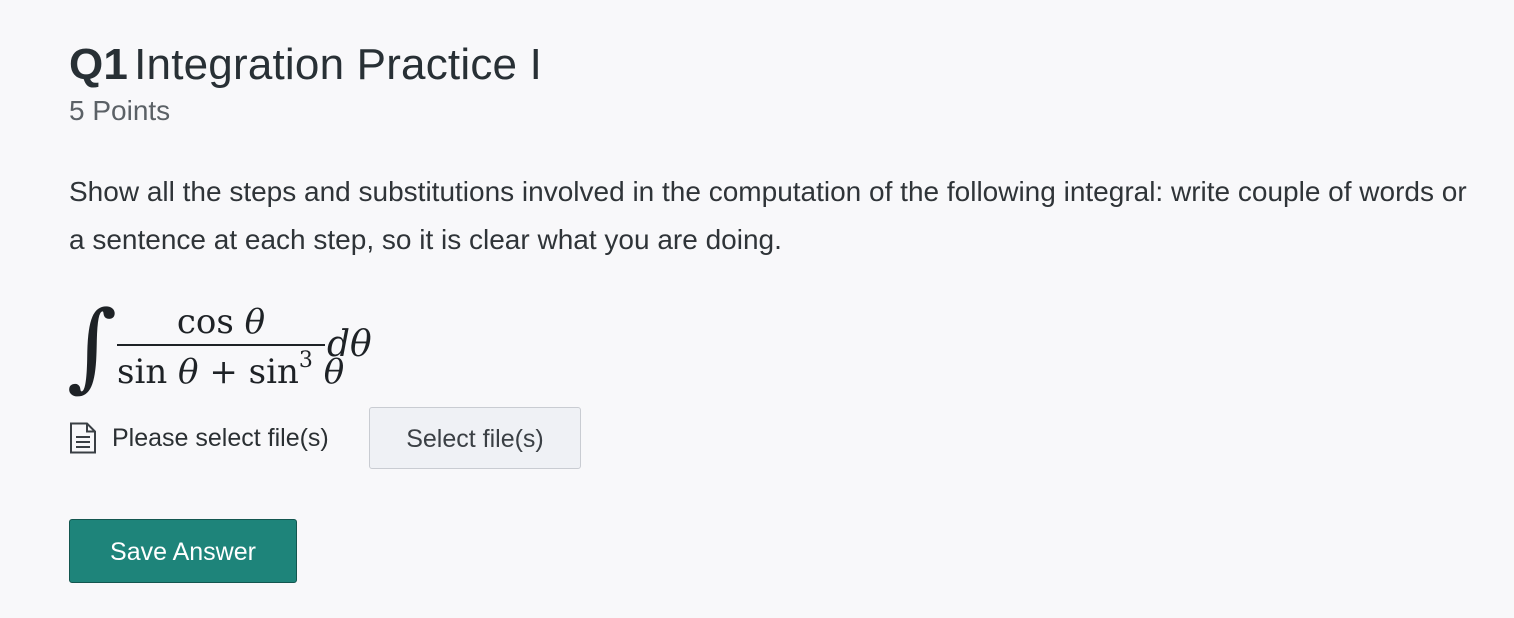 Image resolution: width=1514 pixels, height=618 pixels. I want to click on question-number: Q1, so click(99, 64).